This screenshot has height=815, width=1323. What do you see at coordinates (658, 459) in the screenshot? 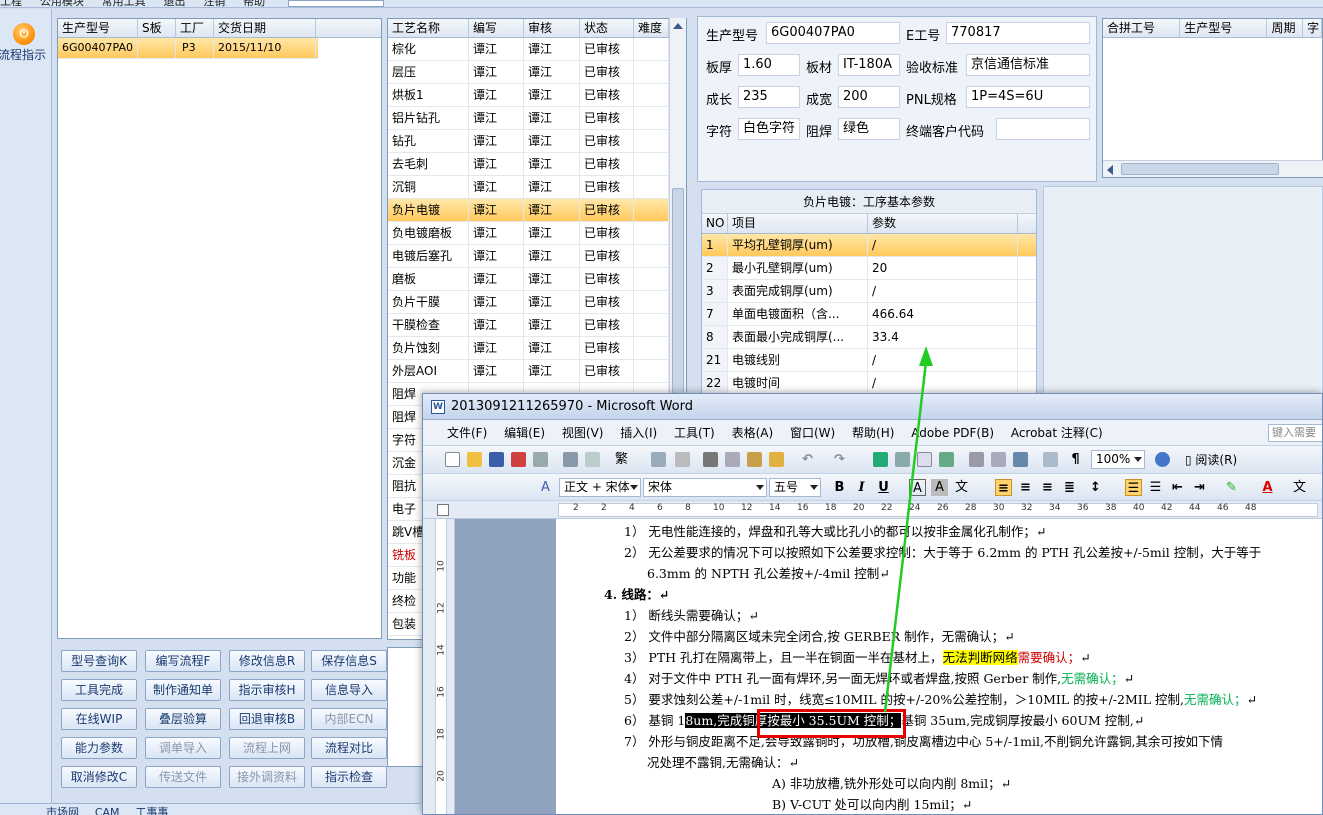
I see `research-icon` at bounding box center [658, 459].